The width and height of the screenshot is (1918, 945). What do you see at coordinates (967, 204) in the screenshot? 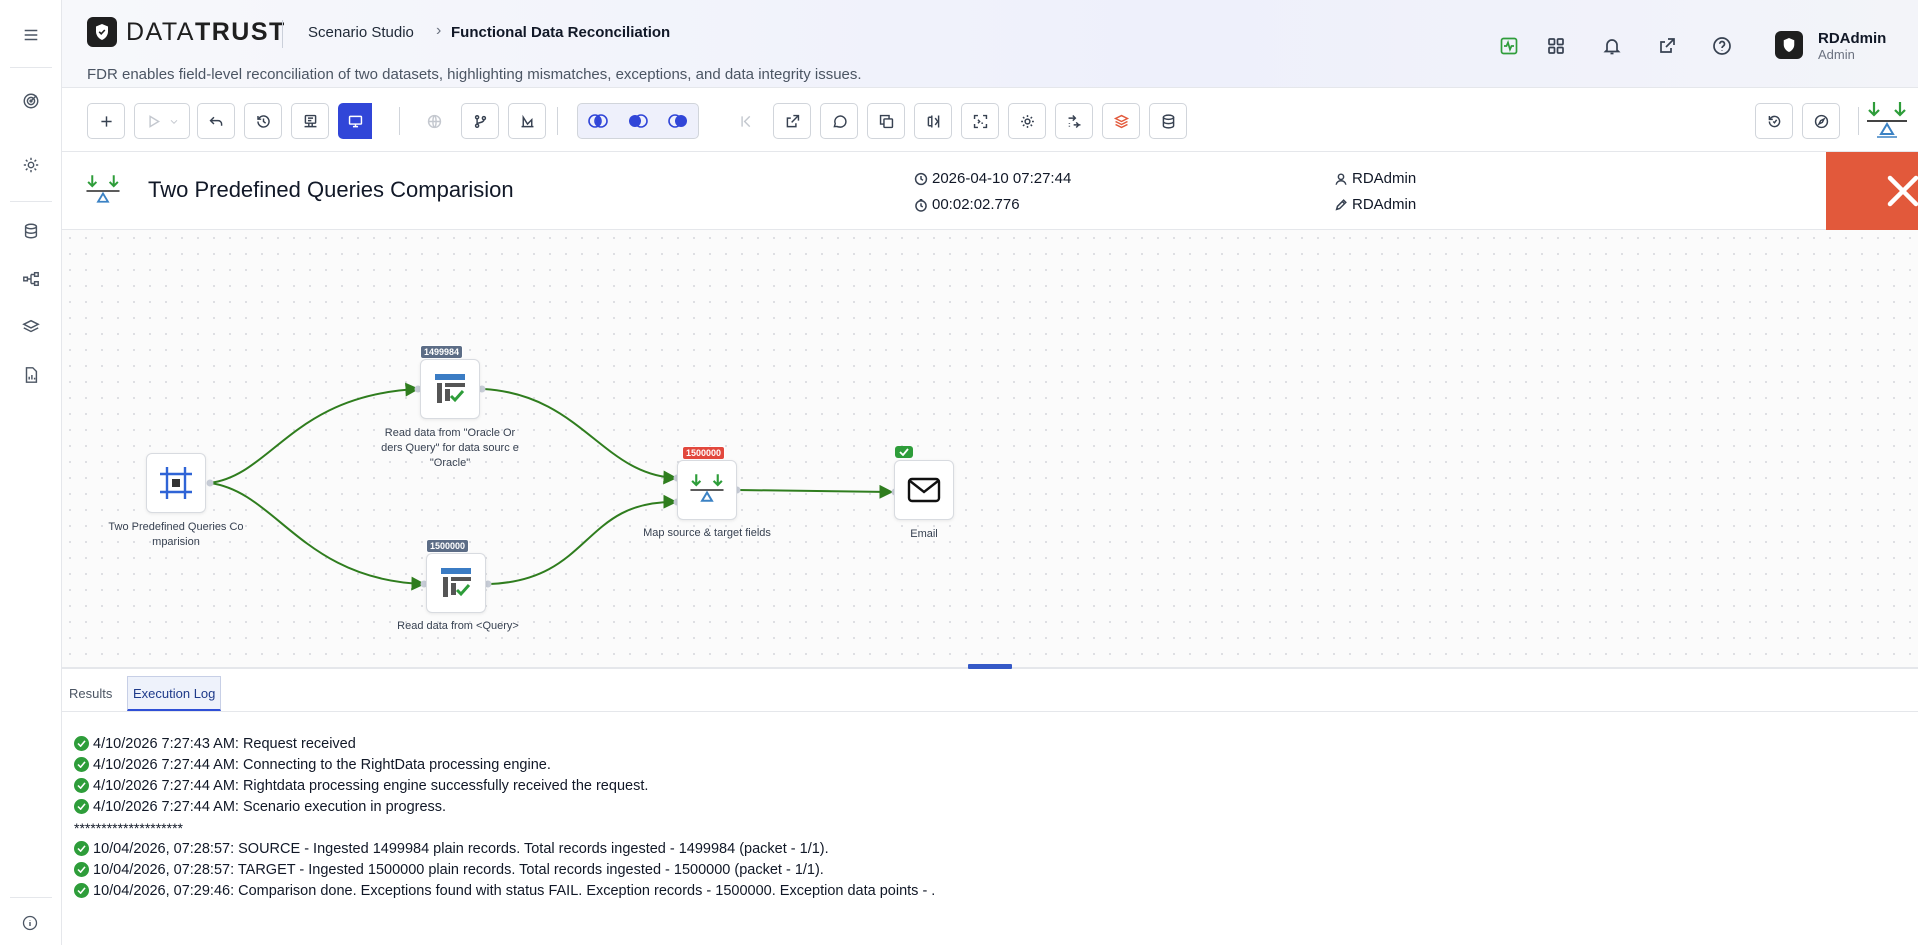
I see `scenario-duration: 00:02:02.776` at bounding box center [967, 204].